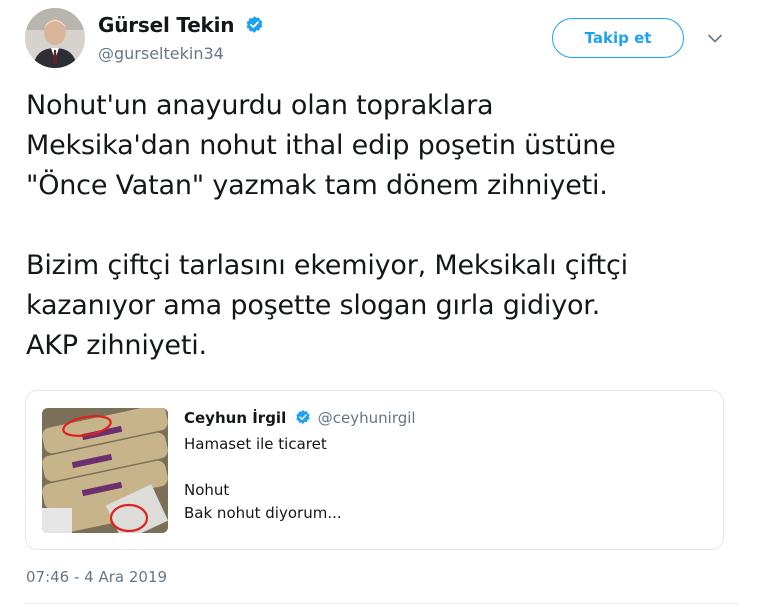  I want to click on tweet-line: "Önce Vatan" yazmak tam dönem zihniyeti., so click(317, 185).